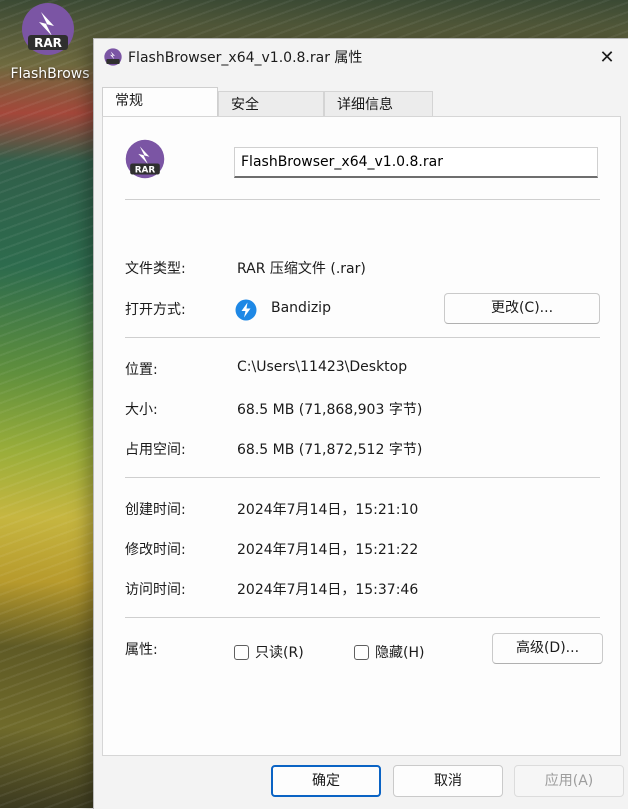  I want to click on size-value: 68.5 MB (71,868,903 字节), so click(330, 410).